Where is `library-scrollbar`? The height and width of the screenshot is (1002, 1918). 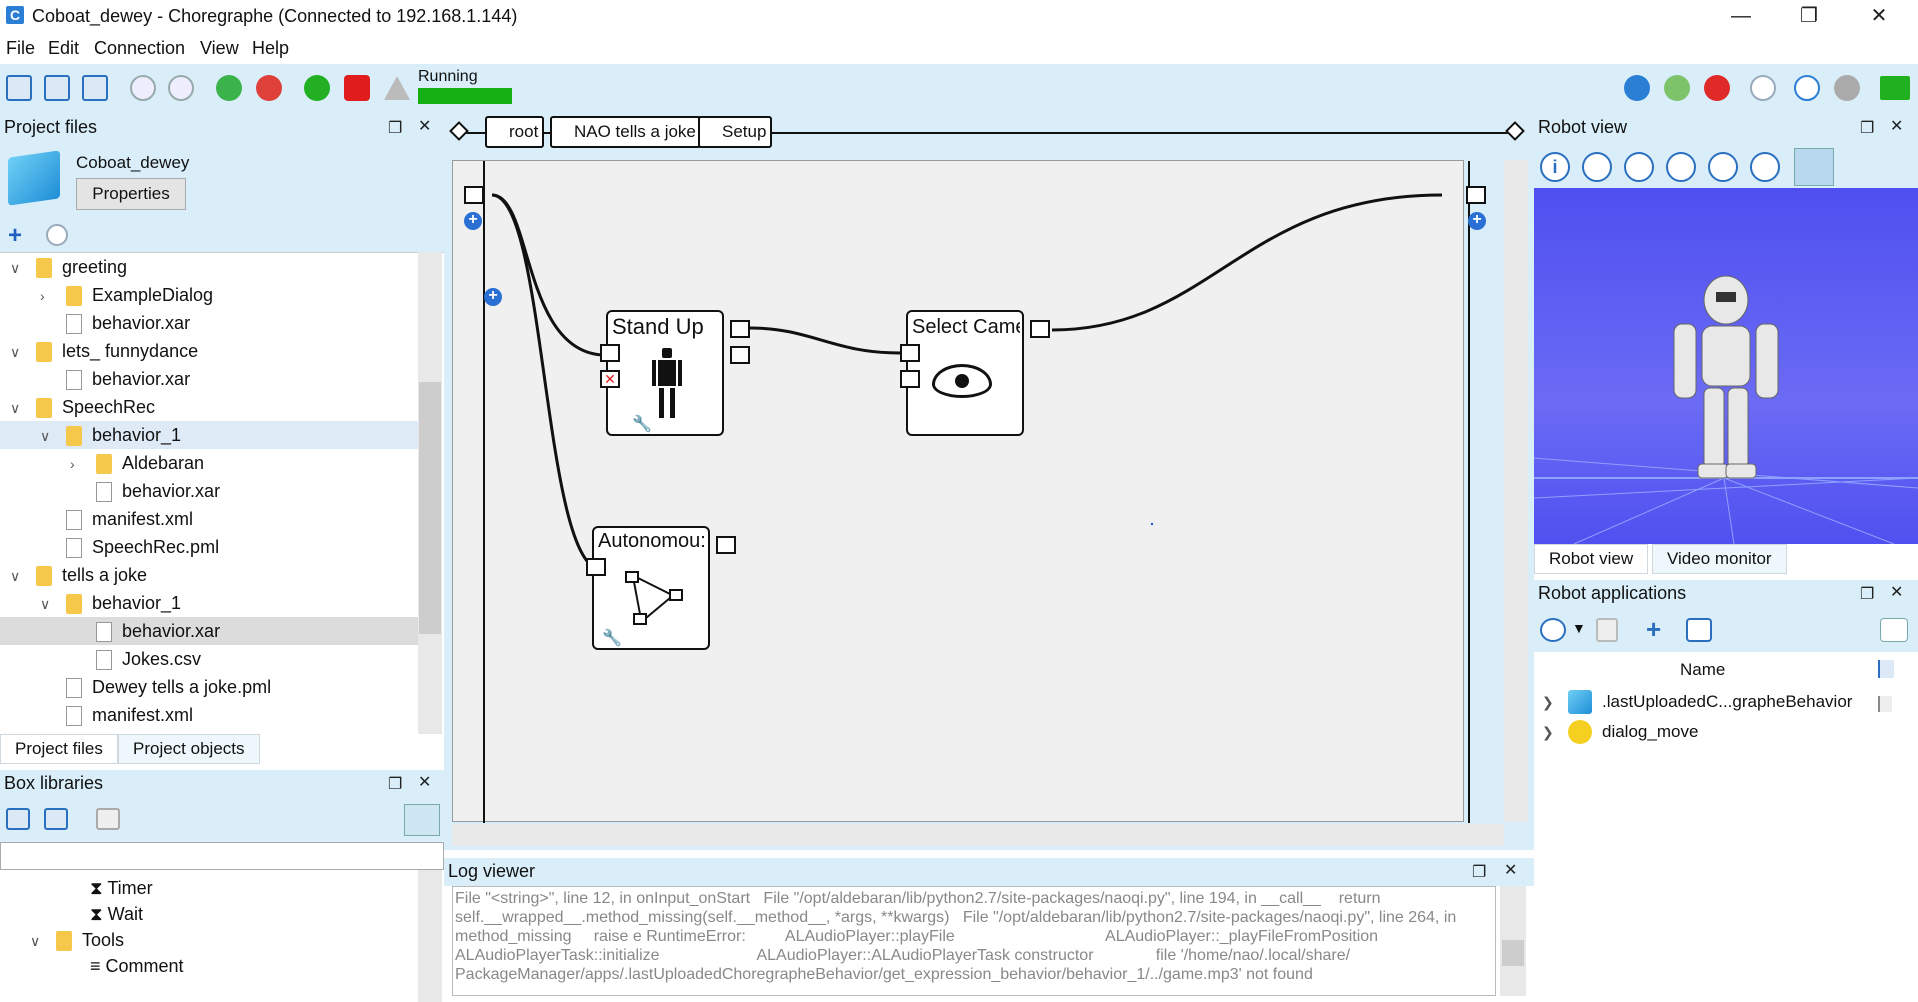
library-scrollbar is located at coordinates (430, 936).